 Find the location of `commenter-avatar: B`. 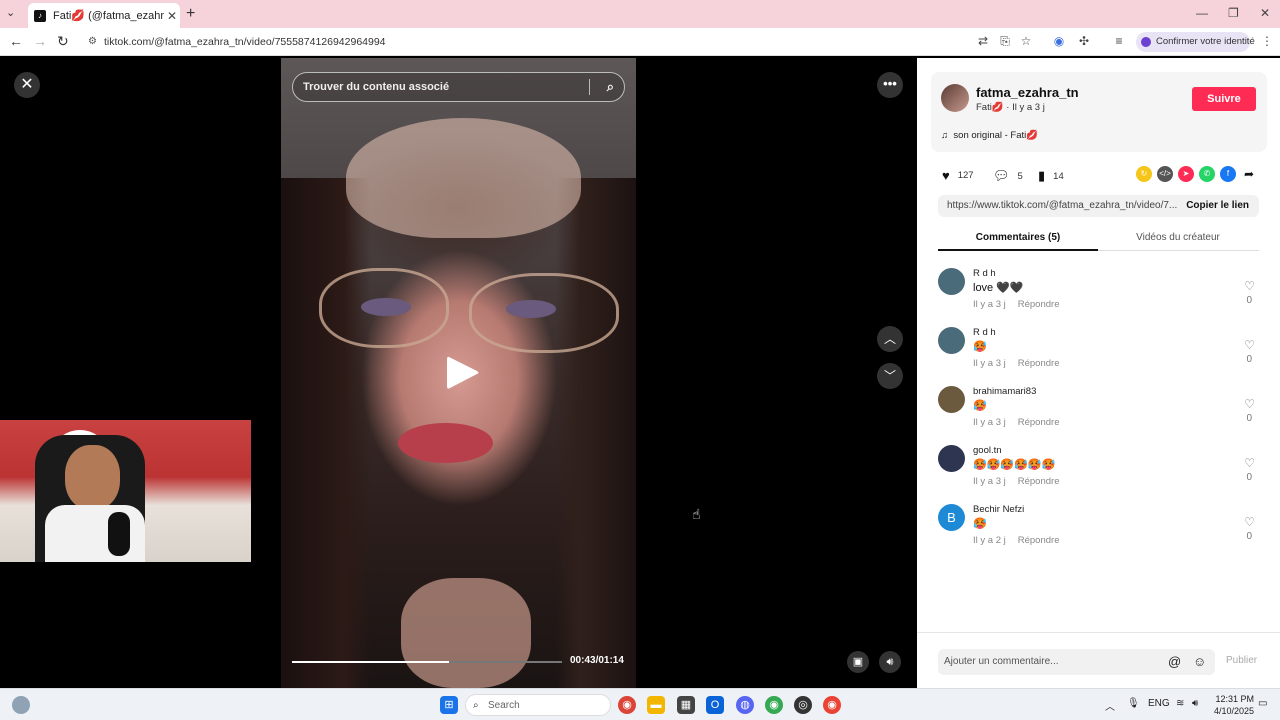

commenter-avatar: B is located at coordinates (951, 517).